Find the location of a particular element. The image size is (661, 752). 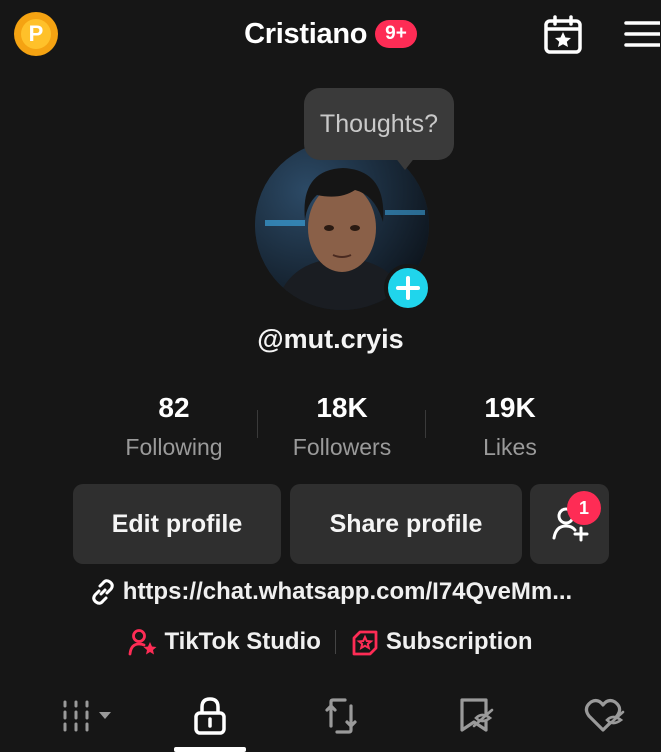

tab-videos is located at coordinates (85, 716).